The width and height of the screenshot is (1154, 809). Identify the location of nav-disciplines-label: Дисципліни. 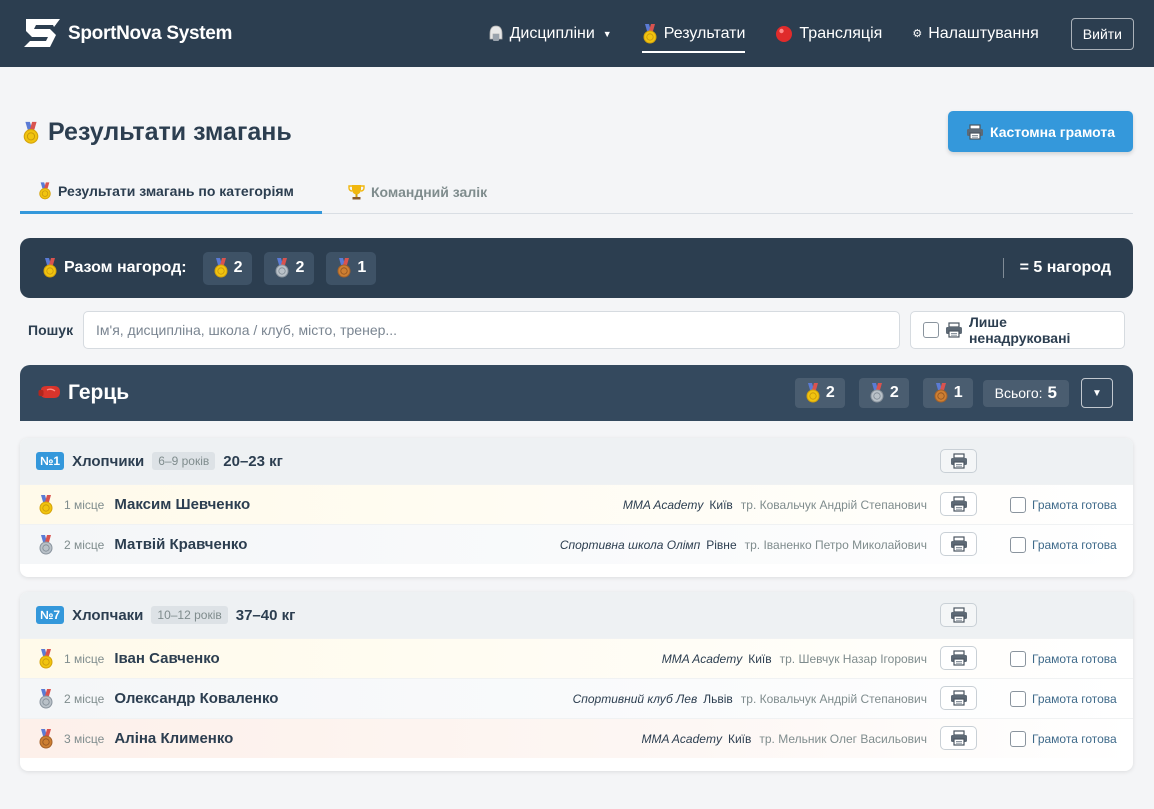
(552, 33).